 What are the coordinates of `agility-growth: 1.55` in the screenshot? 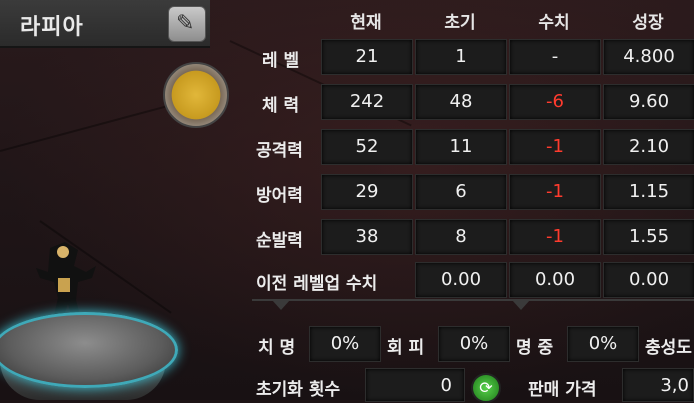 It's located at (648, 237).